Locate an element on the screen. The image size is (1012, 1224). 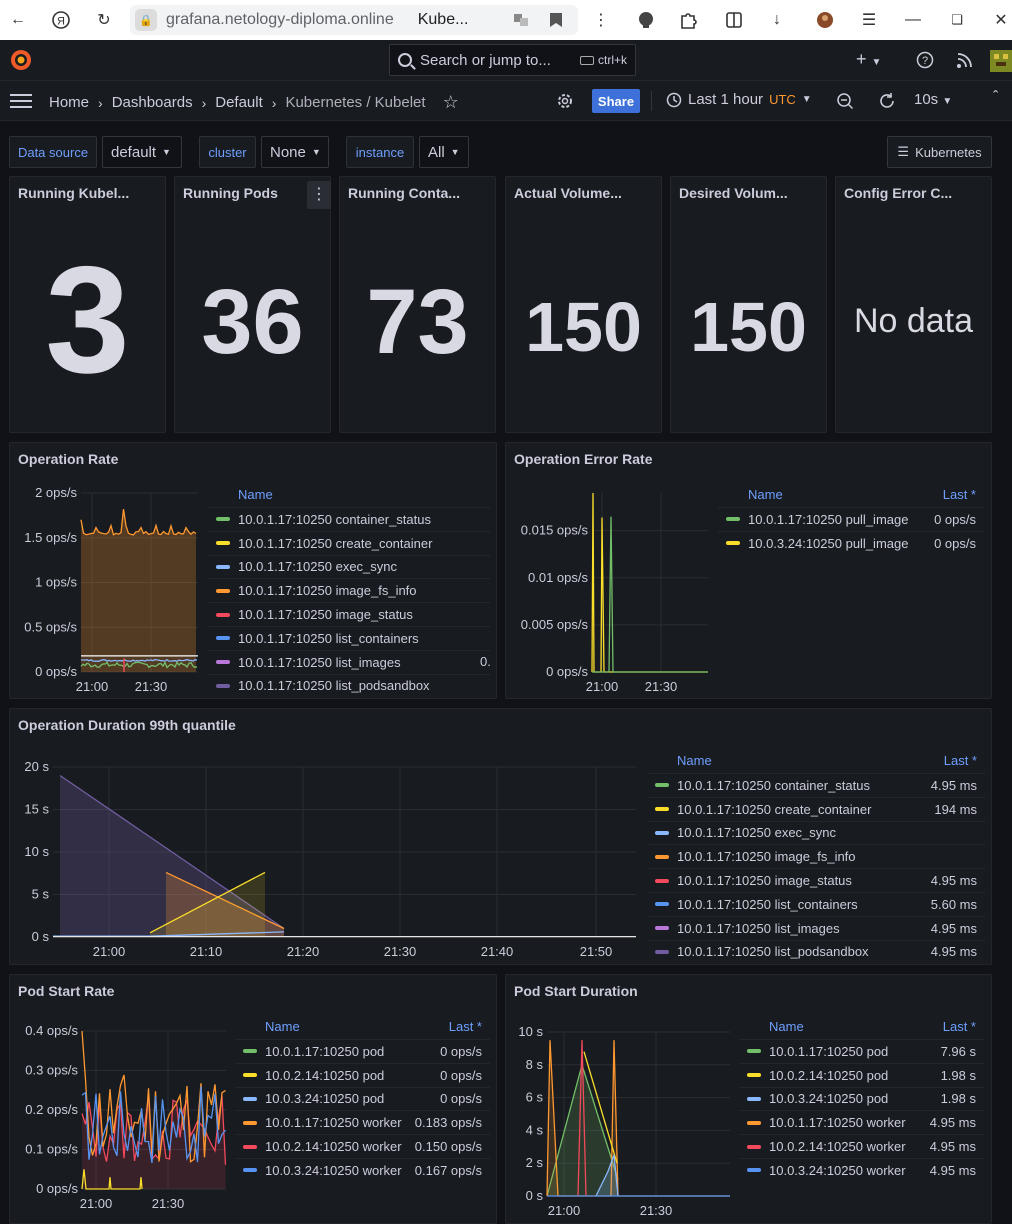
add-new-icon: + ▼ is located at coordinates (868, 59).